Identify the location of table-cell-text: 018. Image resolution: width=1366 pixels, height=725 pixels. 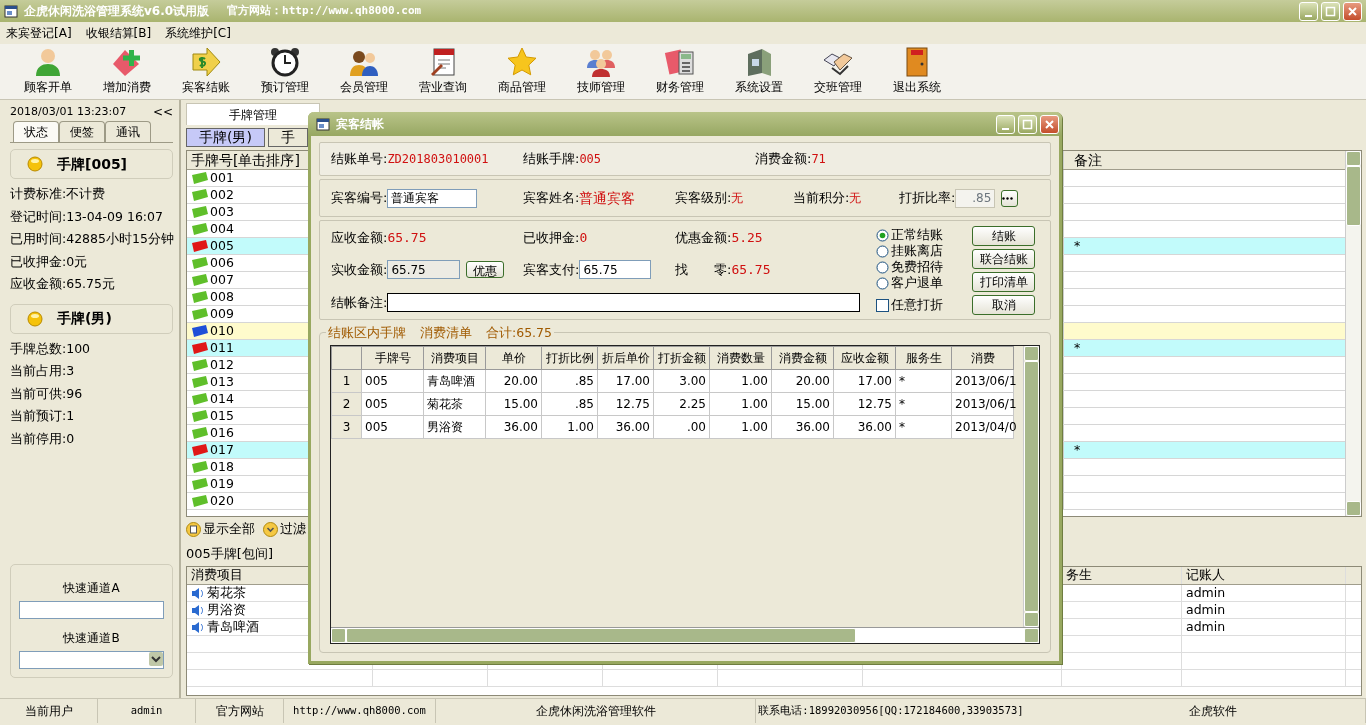
(222, 466).